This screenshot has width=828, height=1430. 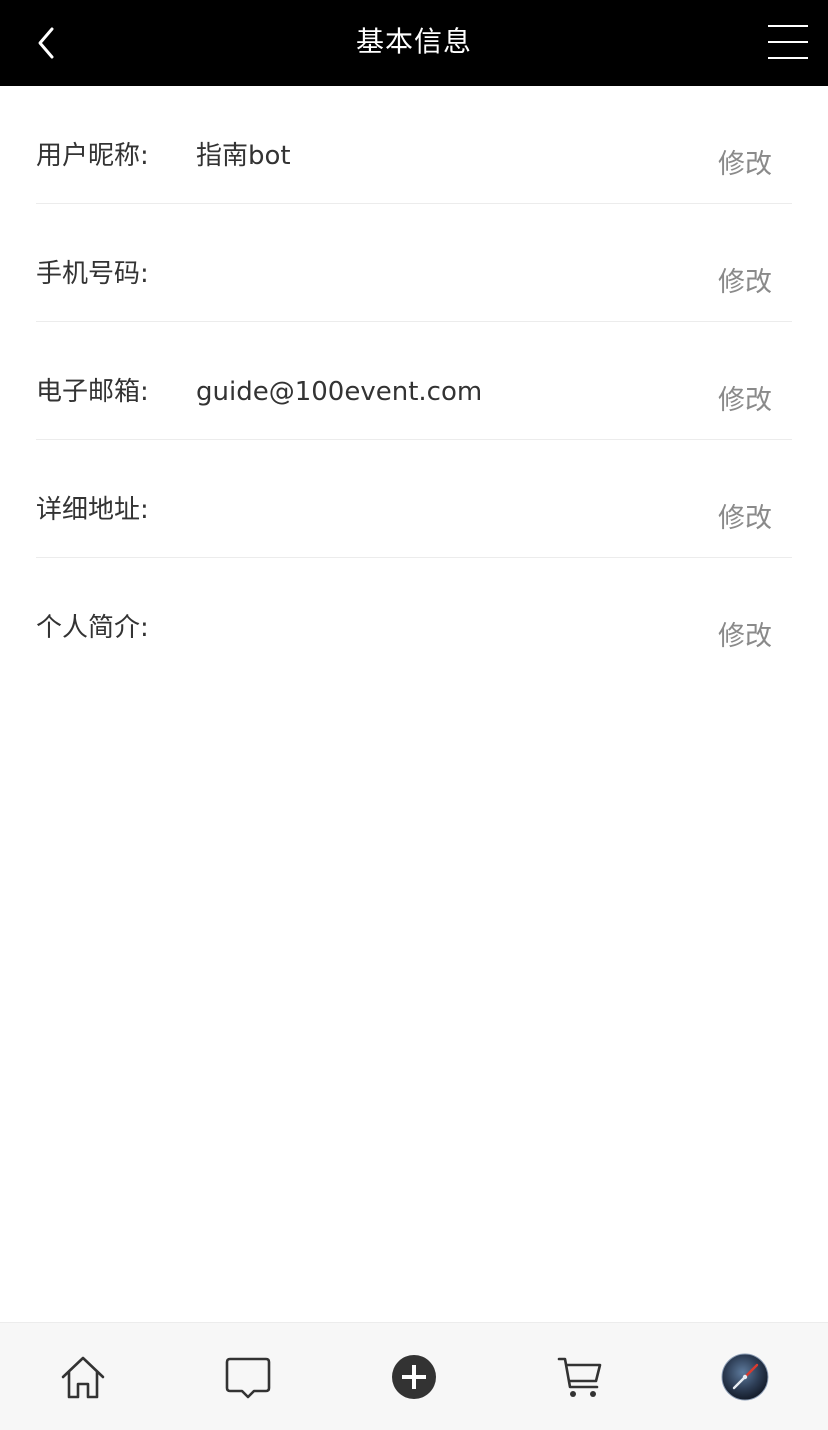 I want to click on edit-phone-button: 修改, so click(x=745, y=283).